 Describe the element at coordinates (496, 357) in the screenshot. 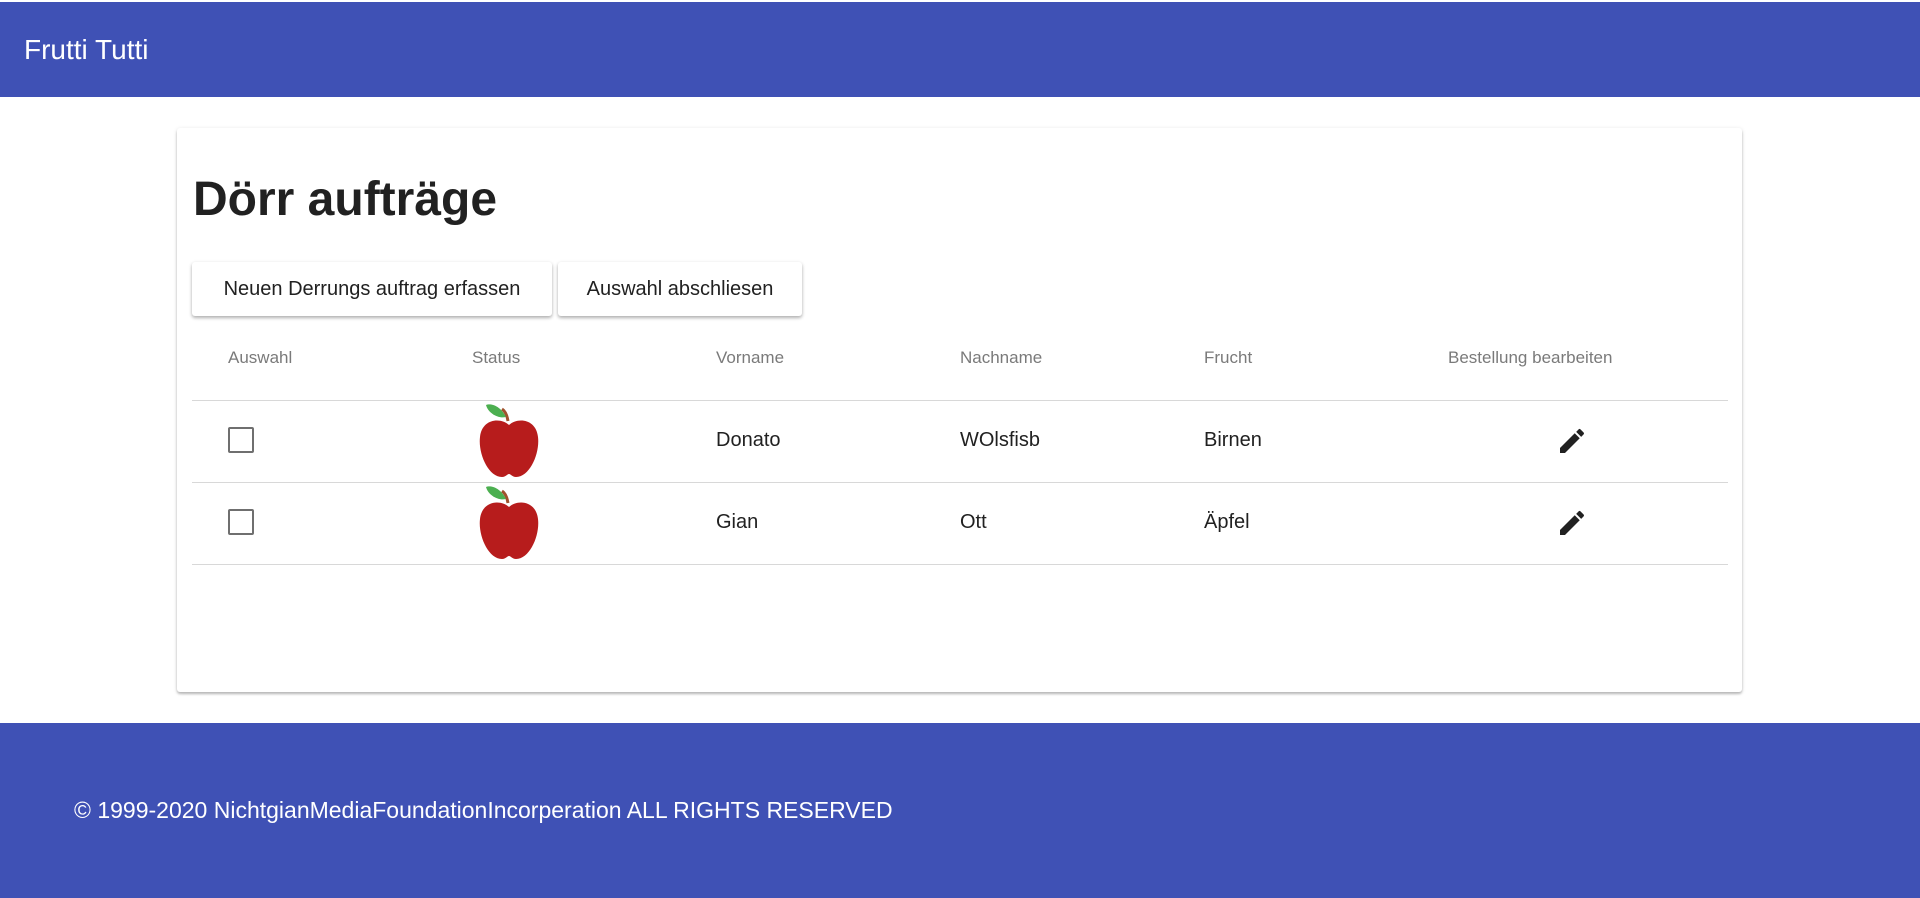

I see `column-header-status: Status` at that location.